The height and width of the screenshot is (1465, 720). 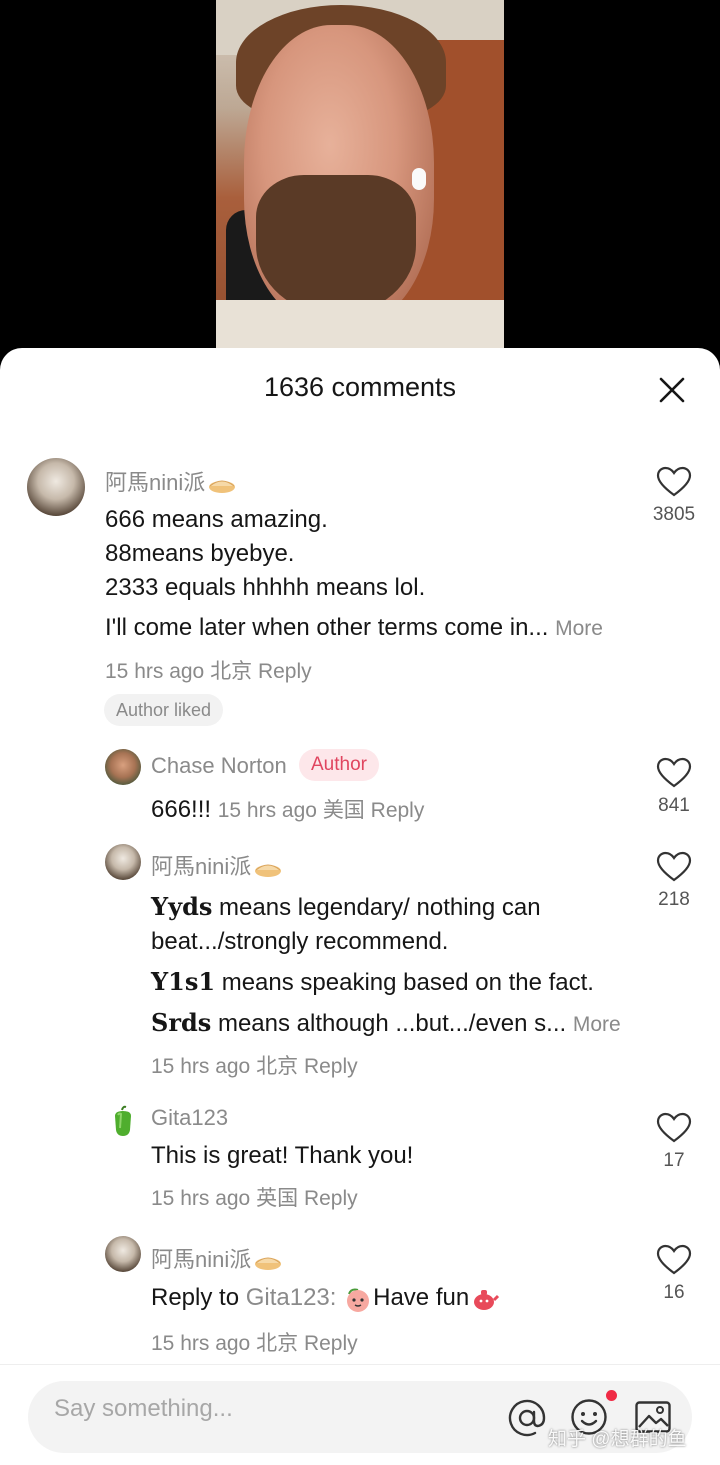 I want to click on at-icon, so click(x=527, y=1418).